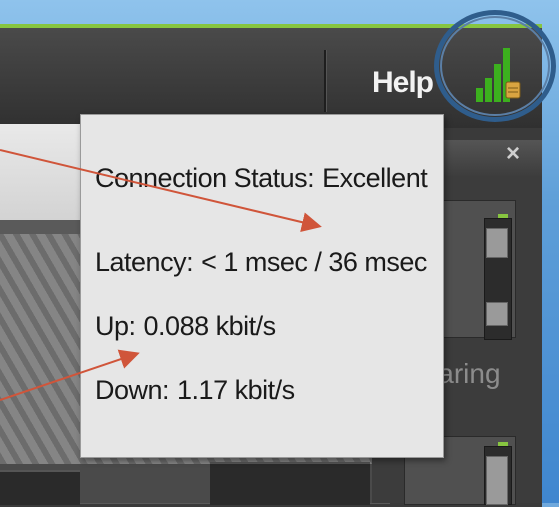  What do you see at coordinates (144, 262) in the screenshot?
I see `latency-label: Latency:` at bounding box center [144, 262].